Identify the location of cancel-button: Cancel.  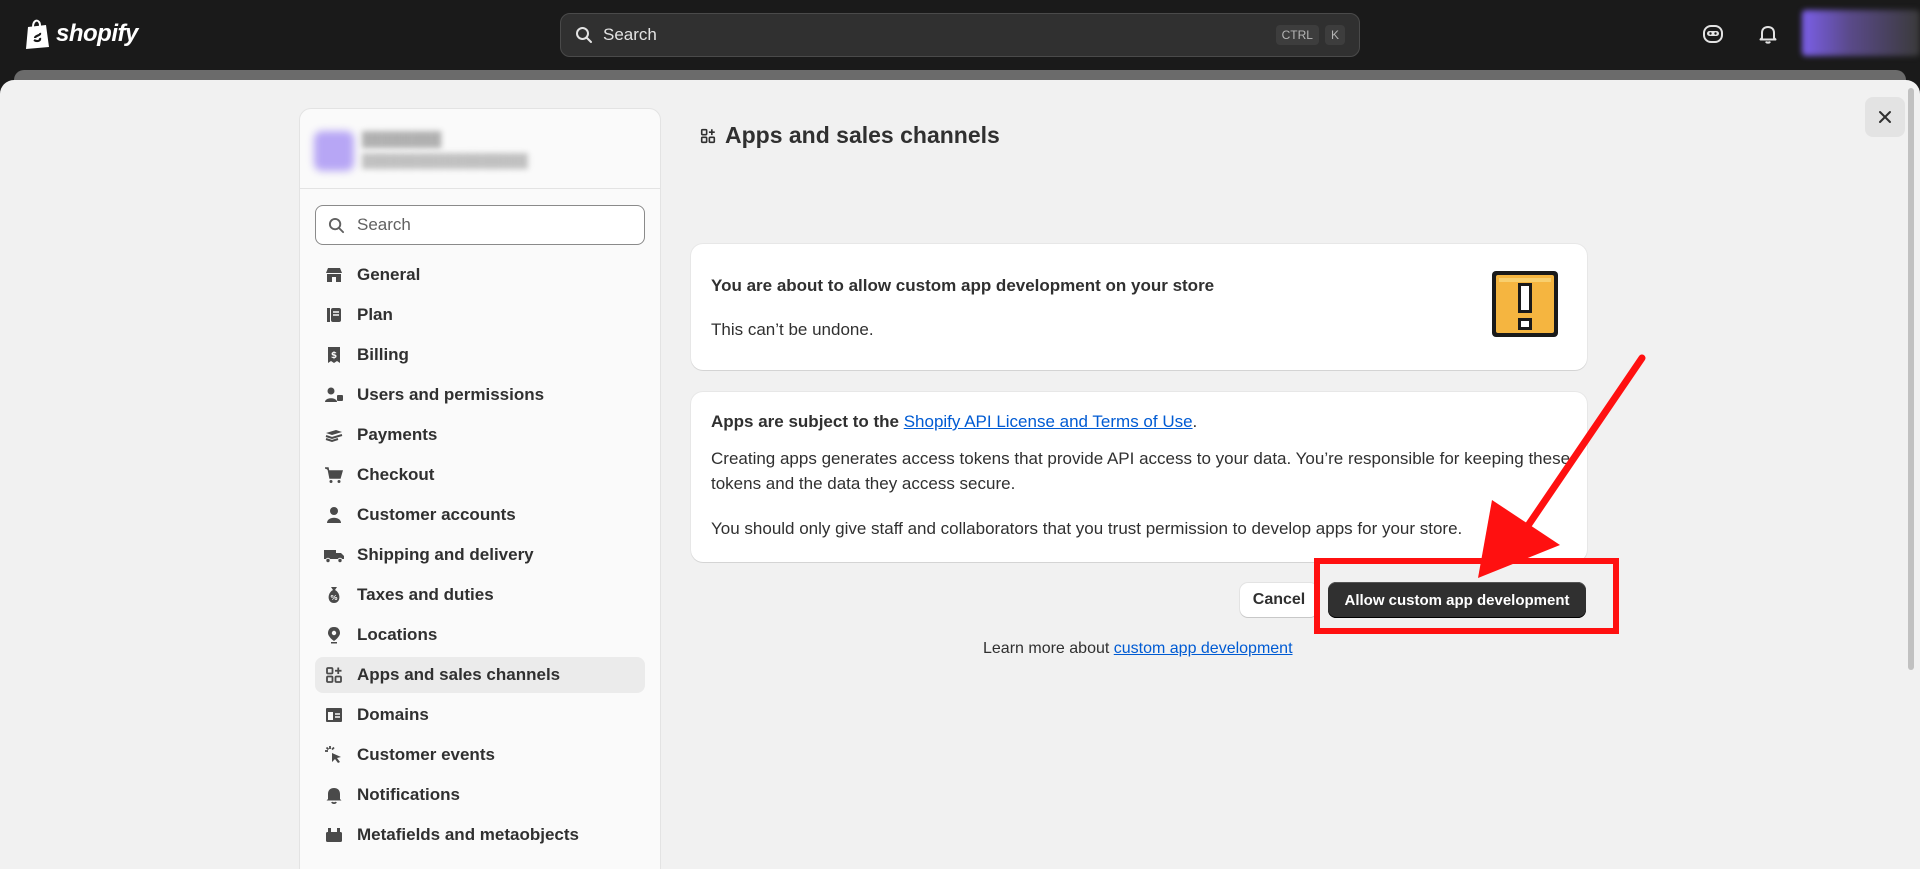
(1279, 600).